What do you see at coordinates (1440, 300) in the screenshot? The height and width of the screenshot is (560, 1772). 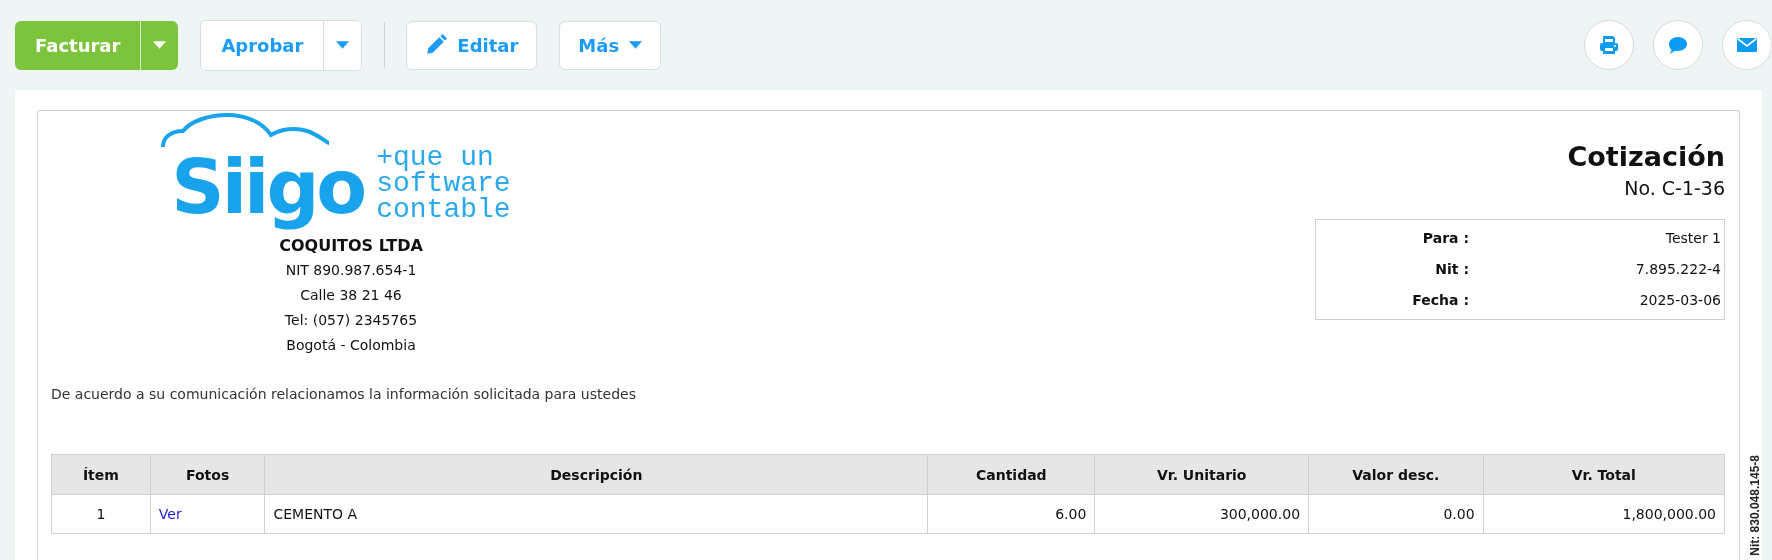 I see `detail-label: Fecha :` at bounding box center [1440, 300].